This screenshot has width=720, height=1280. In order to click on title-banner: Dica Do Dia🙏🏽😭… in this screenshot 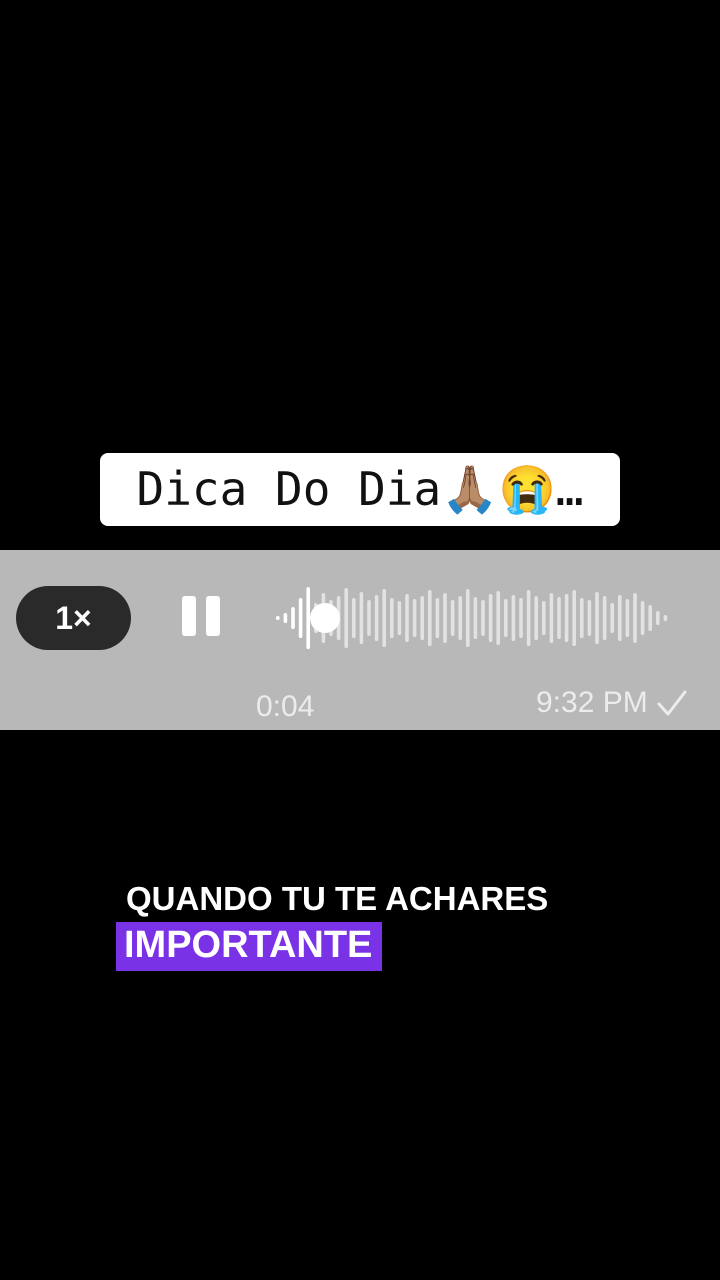, I will do `click(360, 489)`.